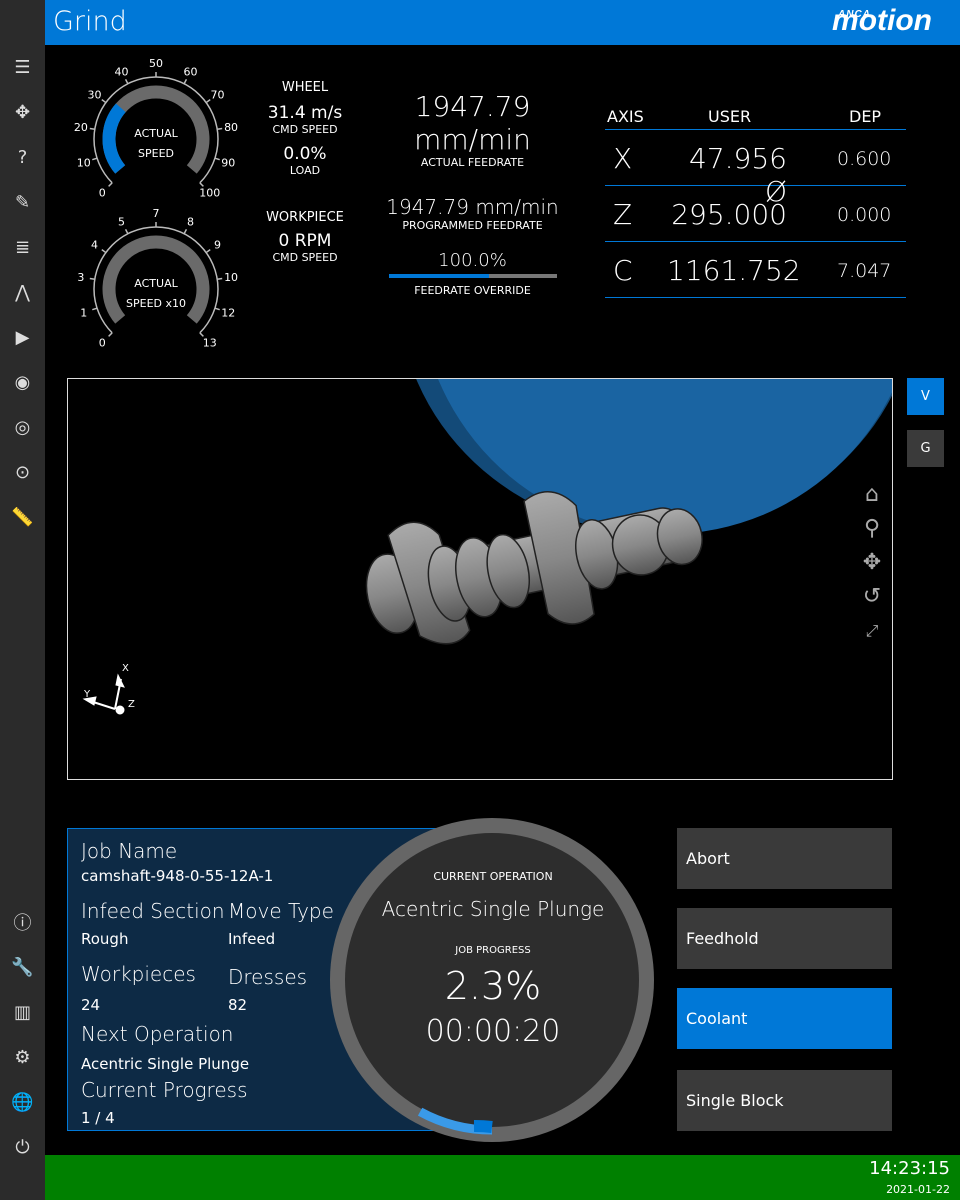  Describe the element at coordinates (925, 448) in the screenshot. I see `view-g-button: G` at that location.